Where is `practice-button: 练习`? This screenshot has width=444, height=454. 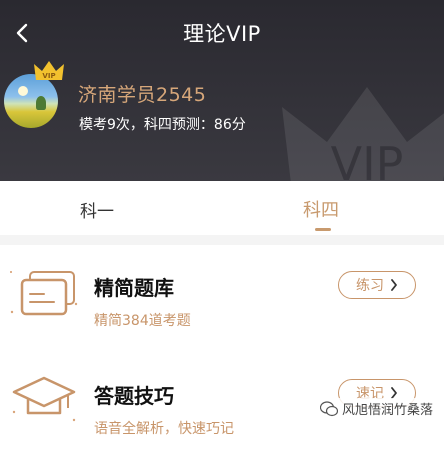
practice-button: 练习 is located at coordinates (377, 285).